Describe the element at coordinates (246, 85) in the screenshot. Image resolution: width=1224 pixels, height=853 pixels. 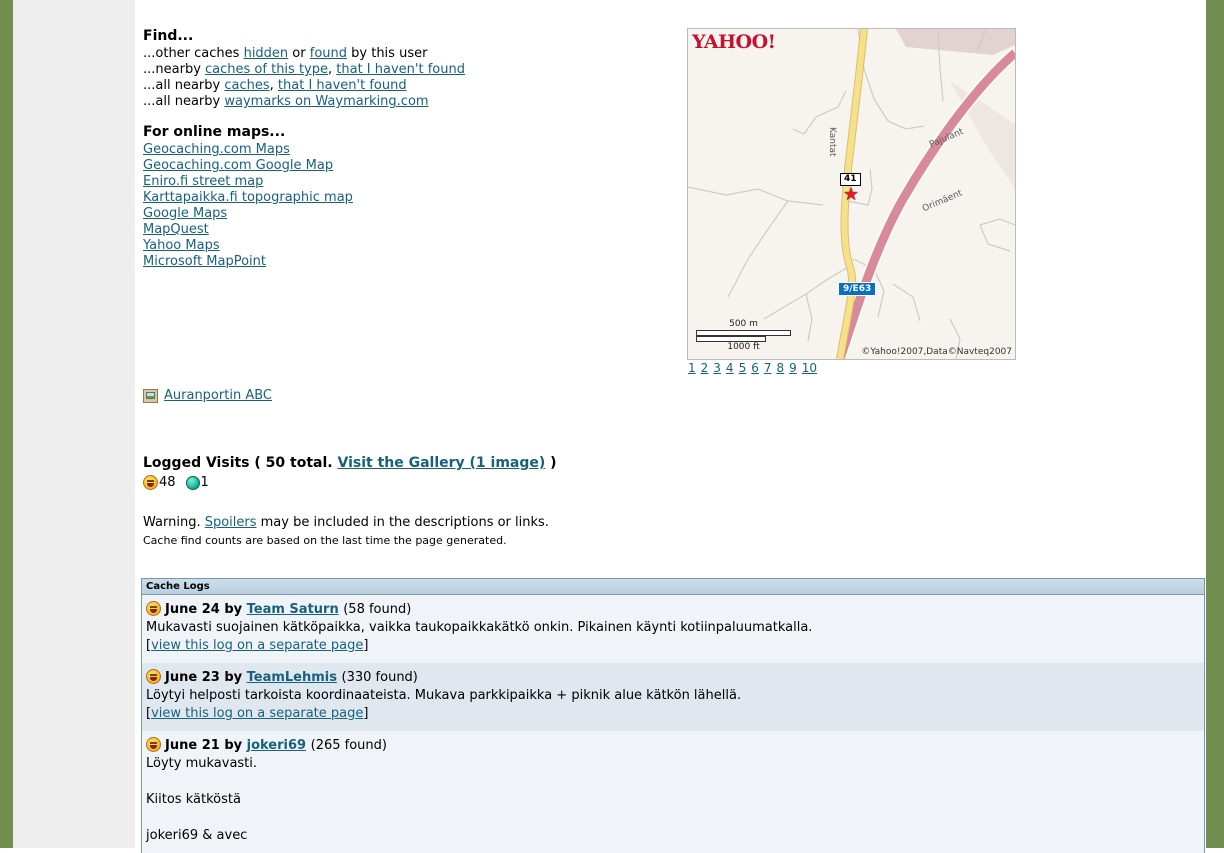
I see `find-link: caches` at that location.